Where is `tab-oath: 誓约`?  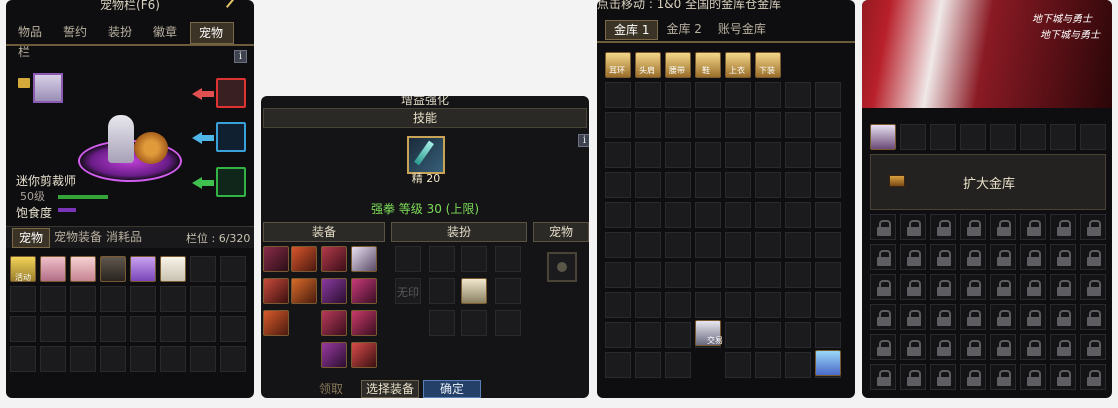 tab-oath: 誓约 is located at coordinates (77, 33).